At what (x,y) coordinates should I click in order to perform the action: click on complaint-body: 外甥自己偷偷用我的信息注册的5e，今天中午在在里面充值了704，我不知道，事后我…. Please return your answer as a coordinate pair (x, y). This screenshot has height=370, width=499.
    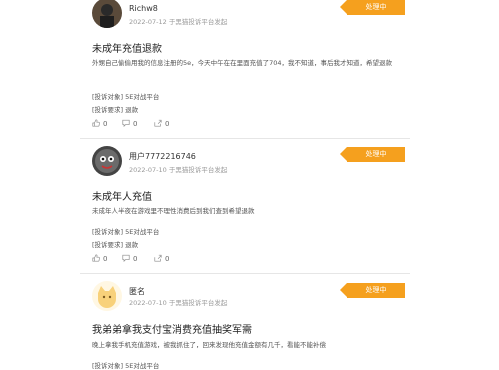
    Looking at the image, I should click on (242, 63).